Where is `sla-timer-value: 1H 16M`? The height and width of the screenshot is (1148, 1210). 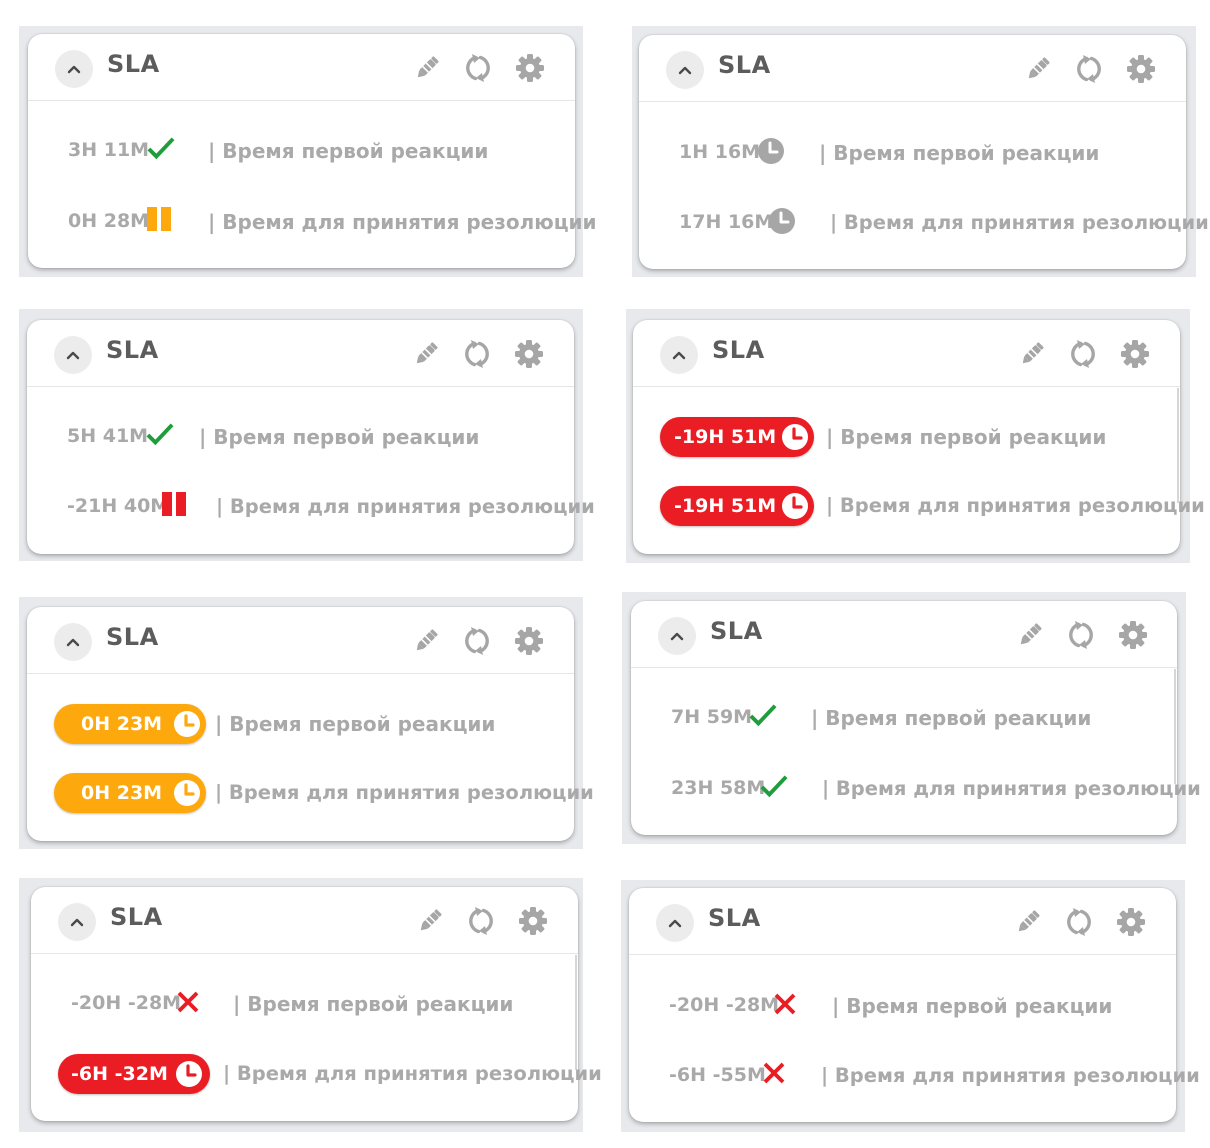
sla-timer-value: 1H 16M is located at coordinates (720, 152).